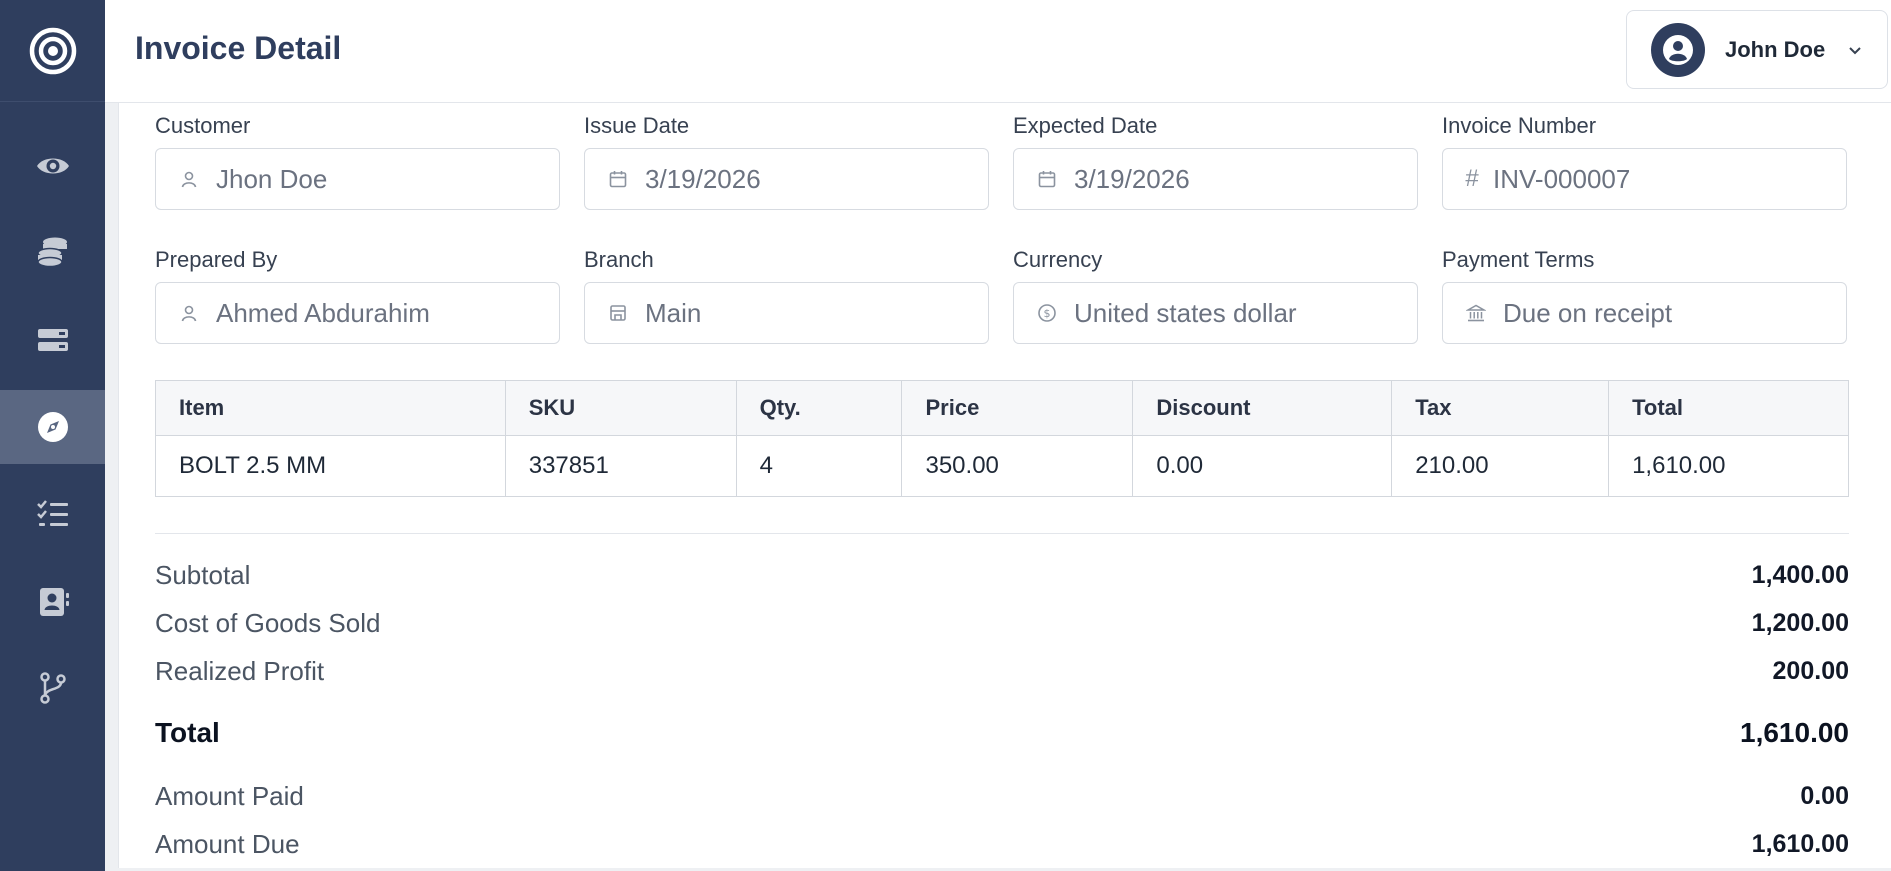 The width and height of the screenshot is (1891, 871). I want to click on realized-profit-row: Realized Profit 200.00, so click(1002, 671).